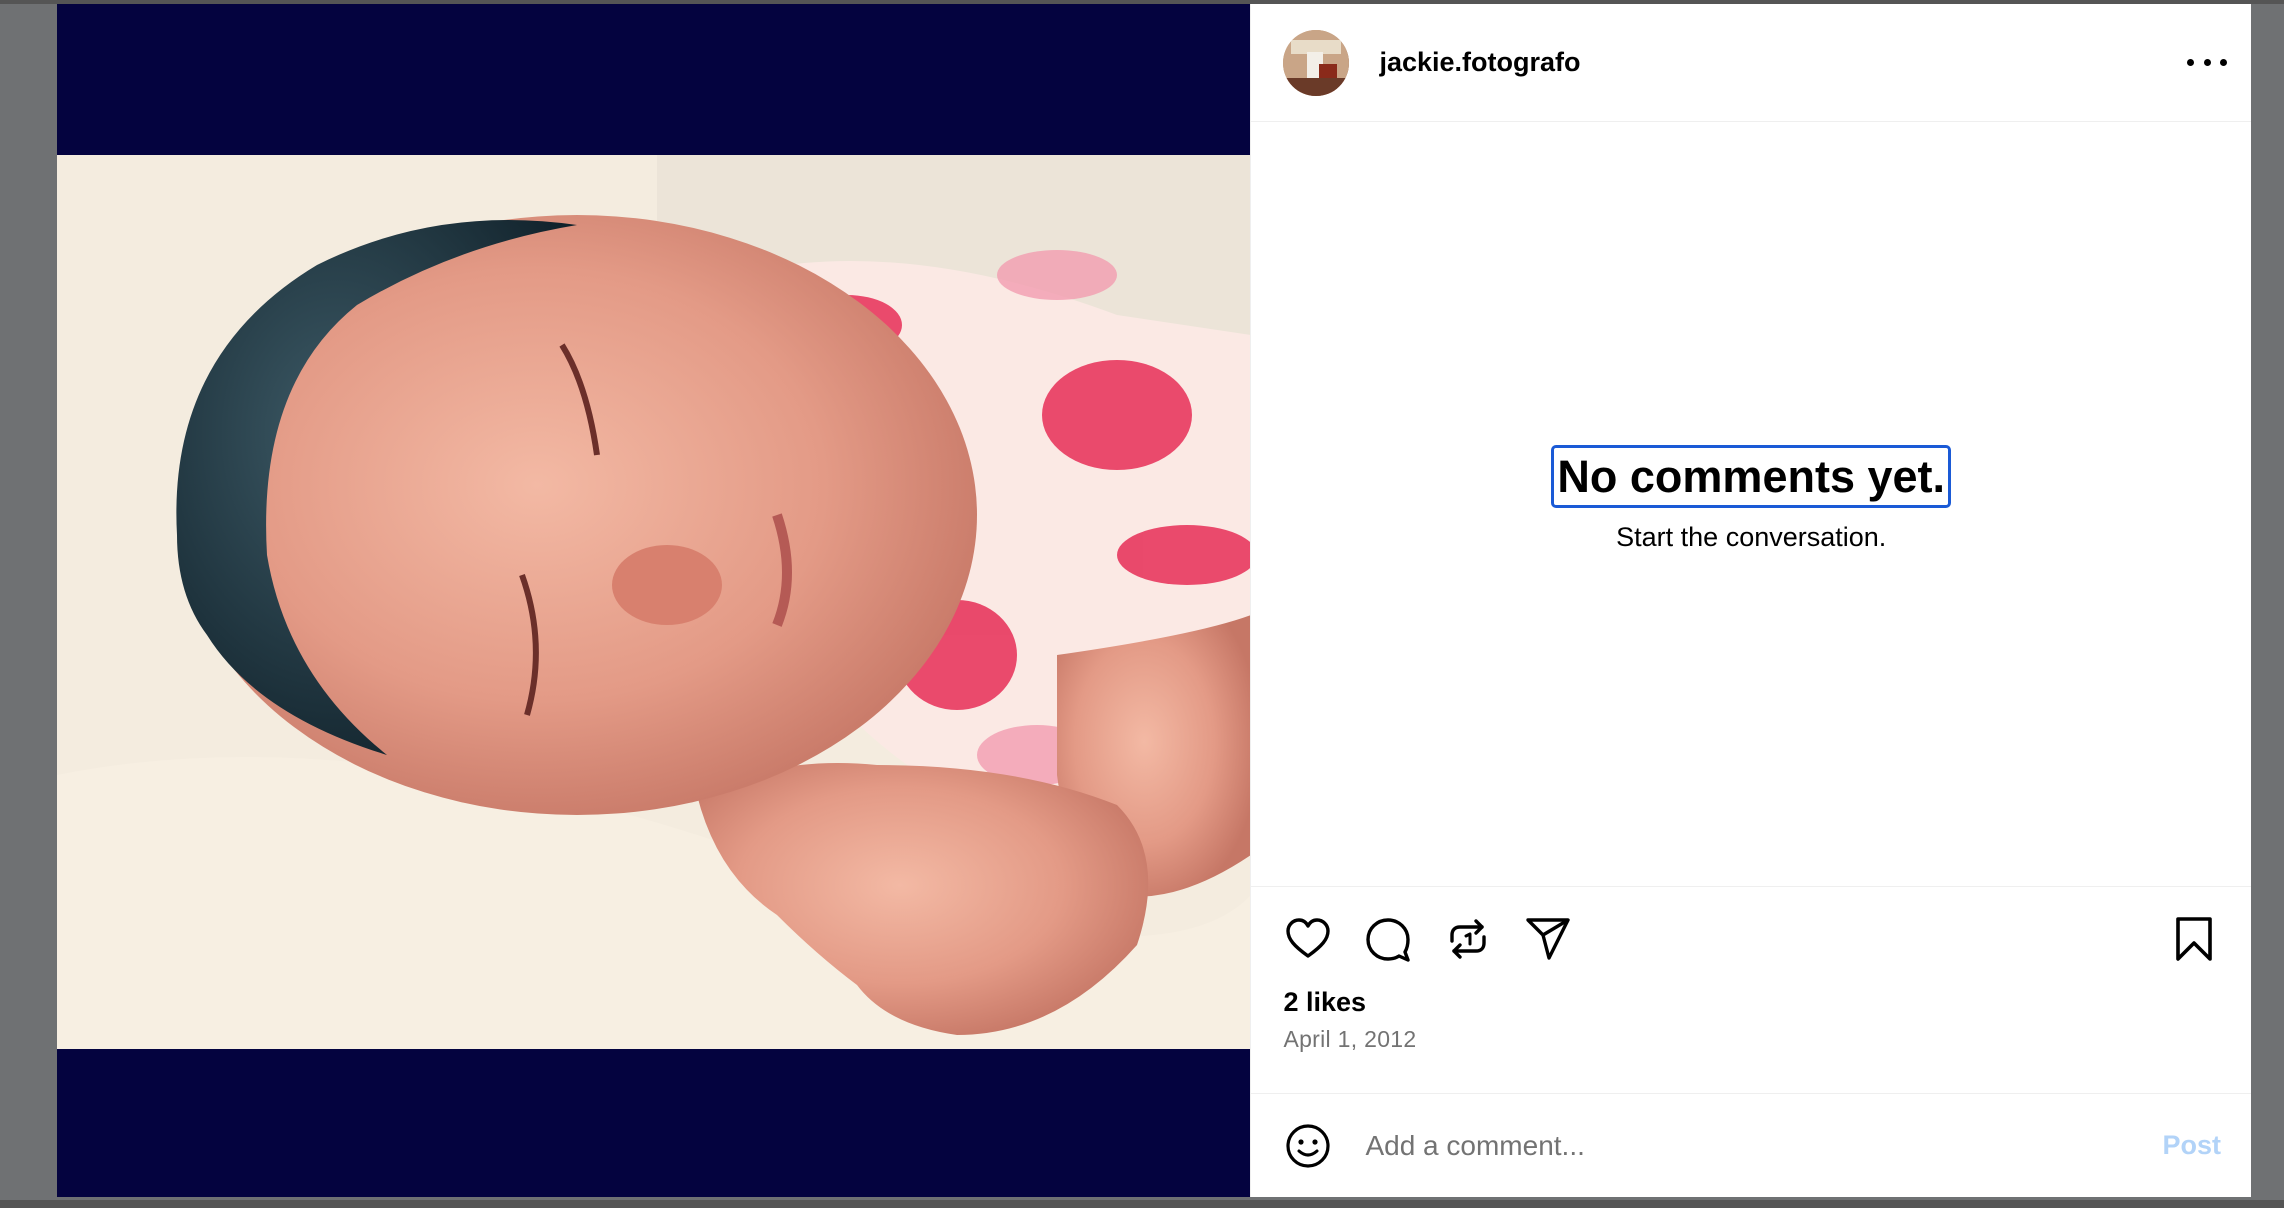 This screenshot has width=2284, height=1208. I want to click on no-comments-heading: No comments yet., so click(1751, 476).